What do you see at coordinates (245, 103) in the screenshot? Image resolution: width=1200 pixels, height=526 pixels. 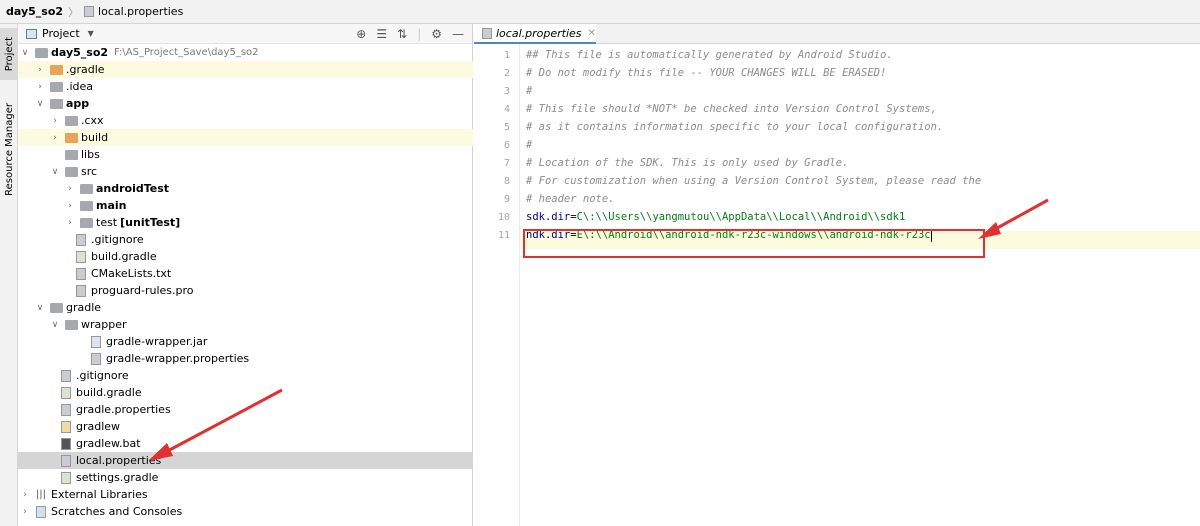 I see `tree-item-app: ∨ app` at bounding box center [245, 103].